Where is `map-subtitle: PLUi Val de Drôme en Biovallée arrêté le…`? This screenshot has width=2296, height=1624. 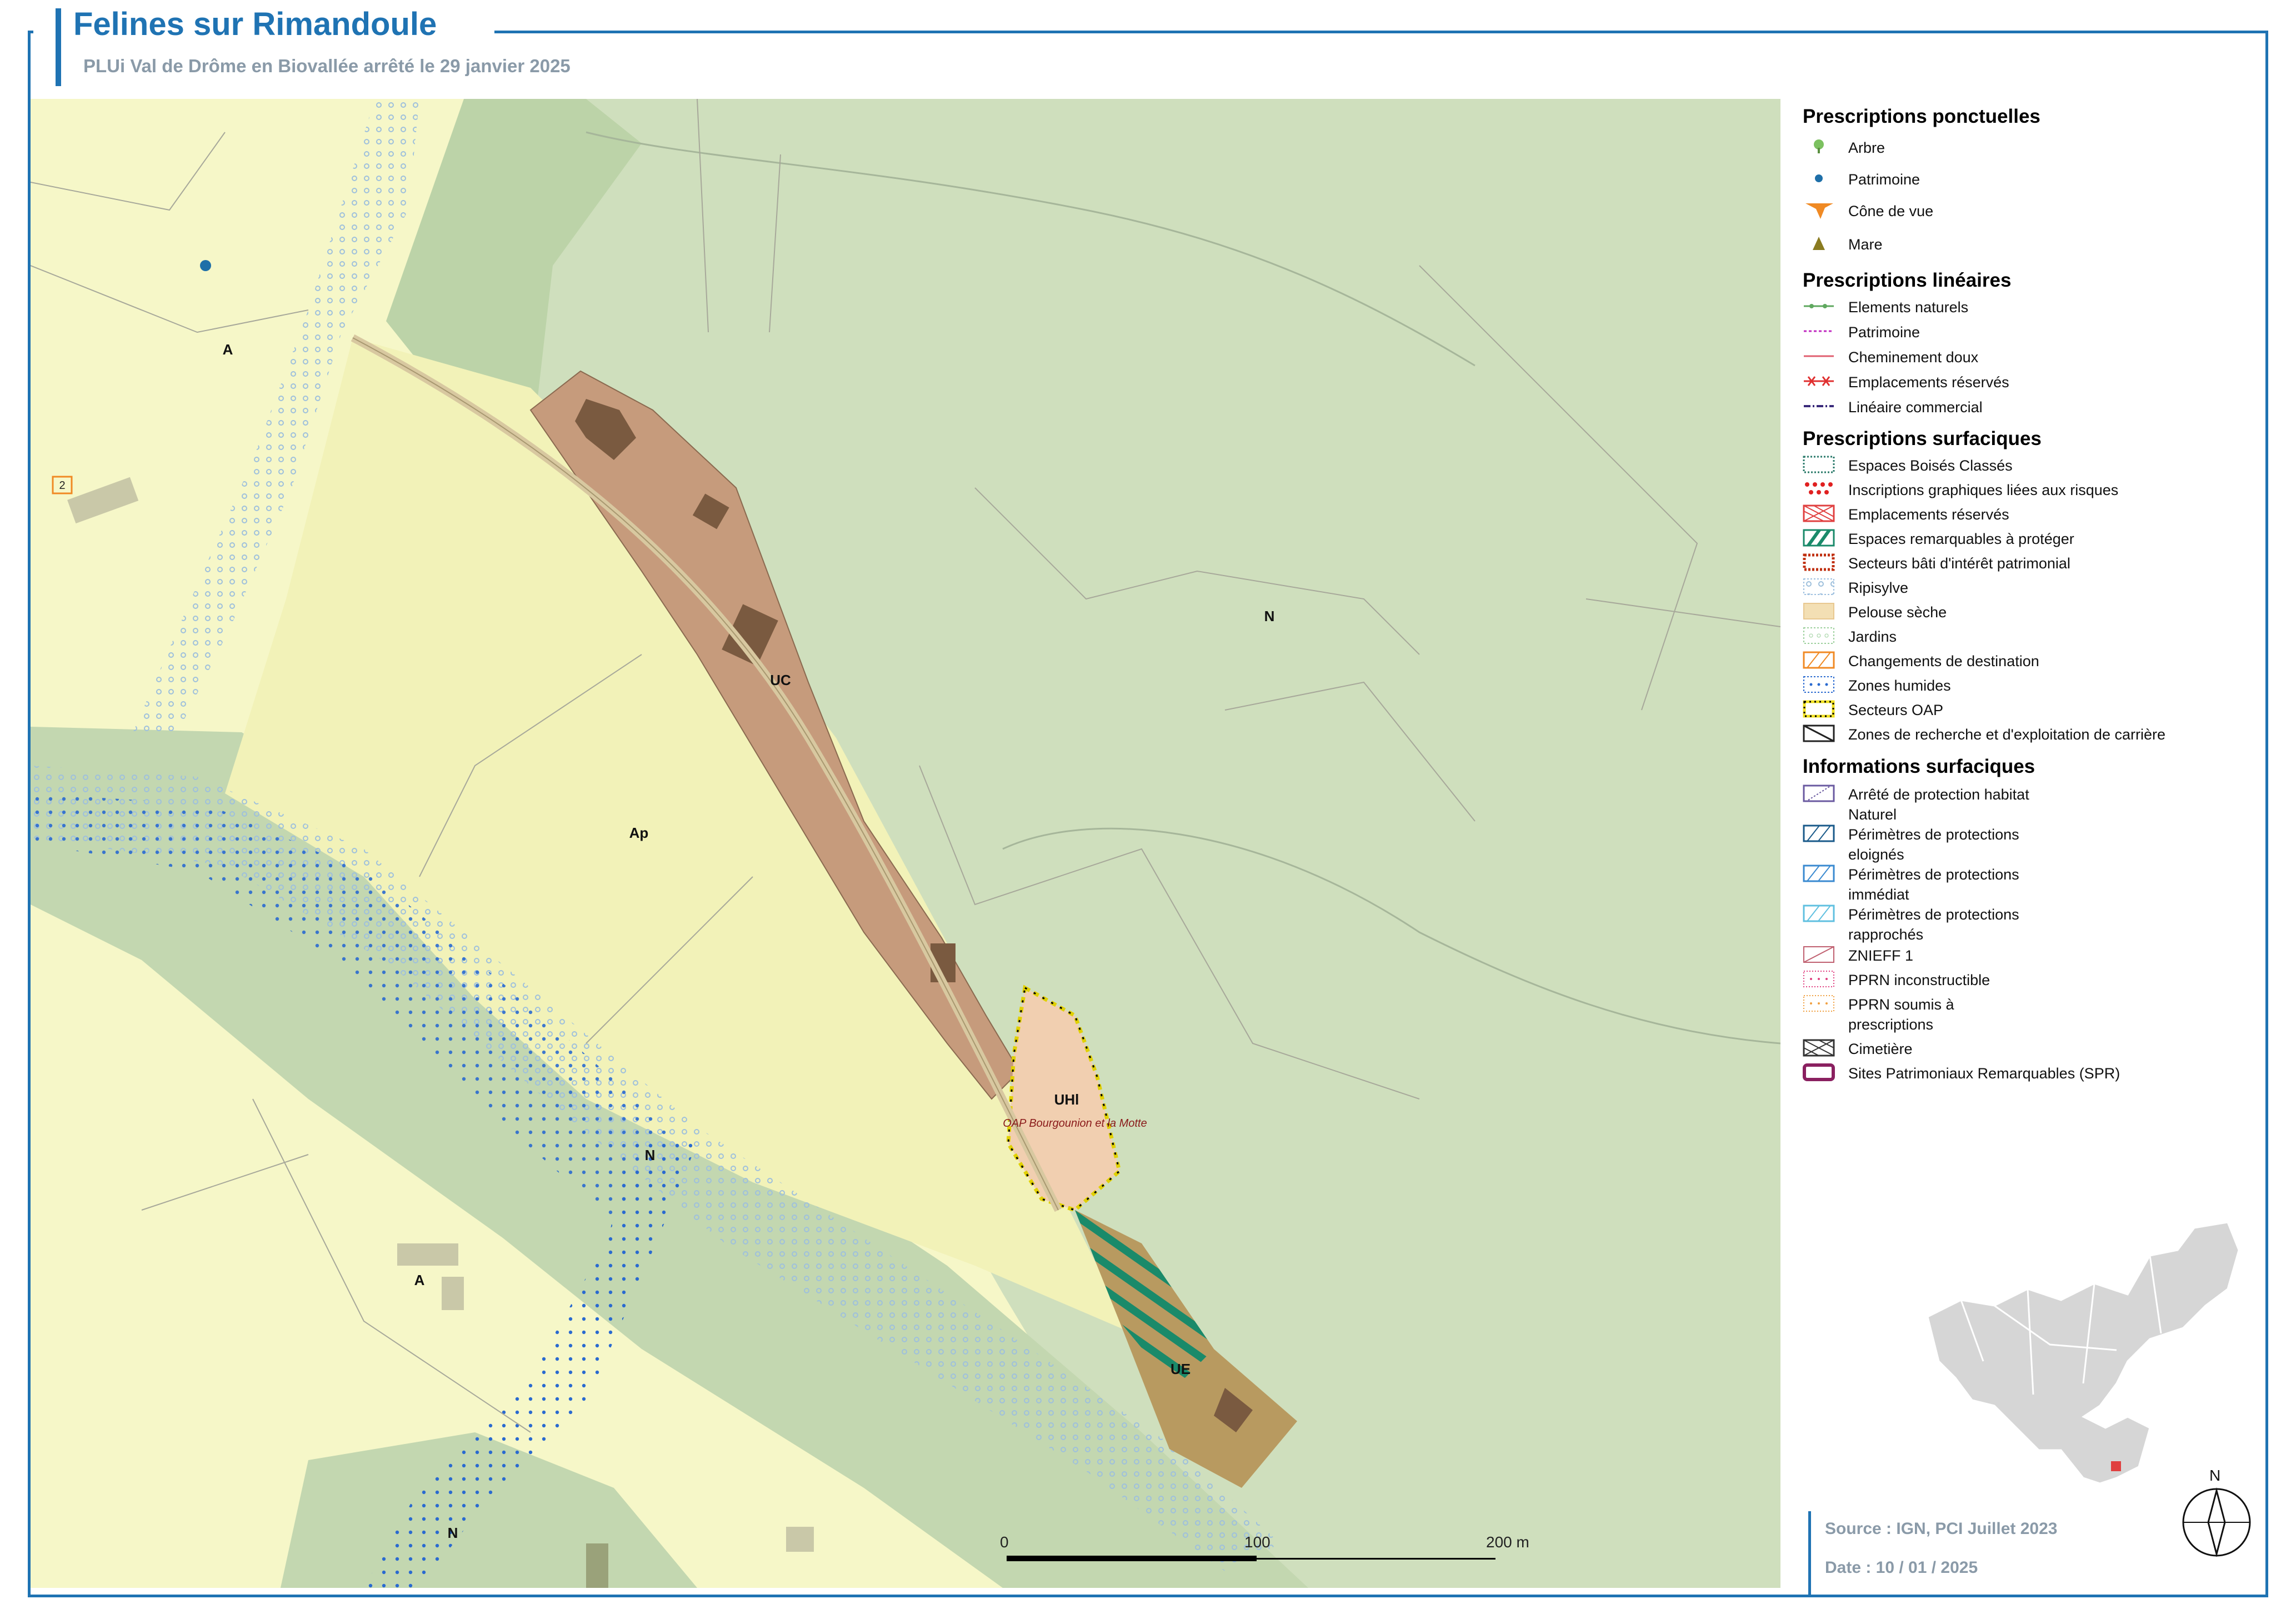
map-subtitle: PLUi Val de Drôme en Biovallée arrêté le… is located at coordinates (327, 66).